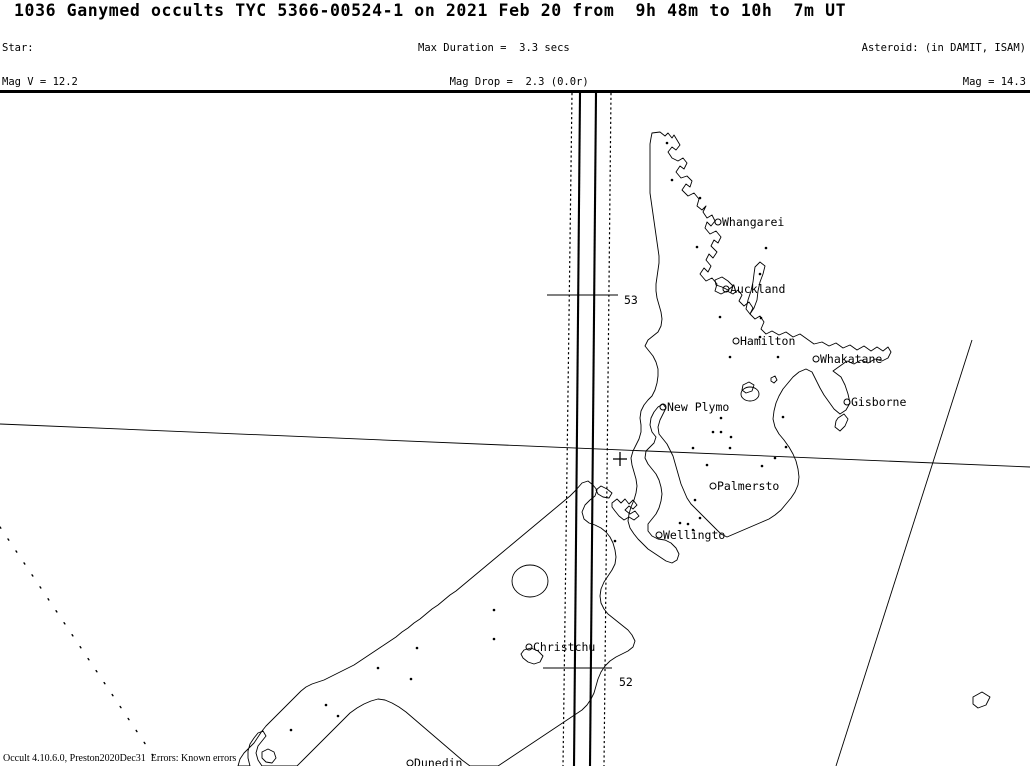 This screenshot has height=766, width=1030. What do you see at coordinates (767, 341) in the screenshot?
I see `city-label: Hamilton` at bounding box center [767, 341].